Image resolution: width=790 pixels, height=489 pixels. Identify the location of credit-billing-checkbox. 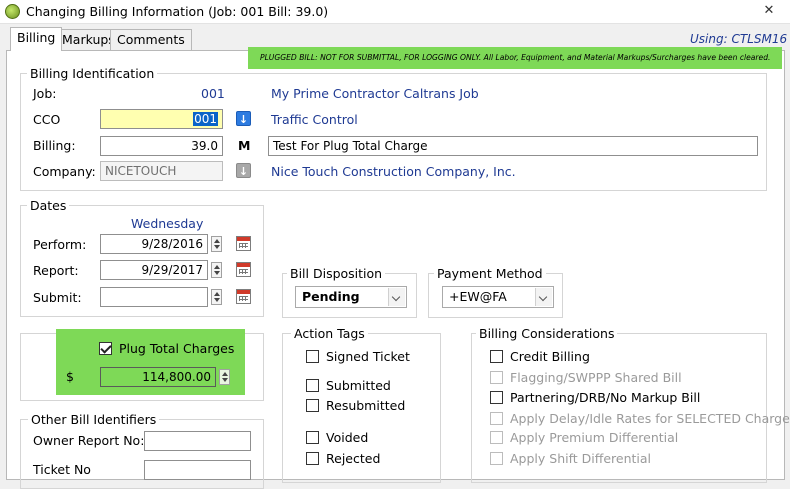
(496, 356).